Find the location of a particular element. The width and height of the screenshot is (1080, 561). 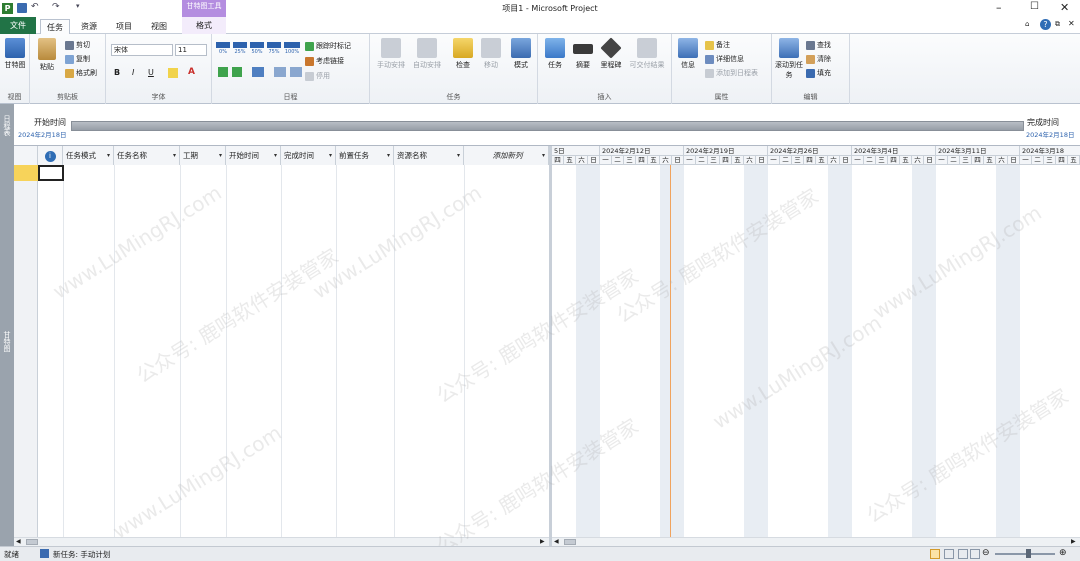

timescale-day-label: 三 is located at coordinates (630, 160).